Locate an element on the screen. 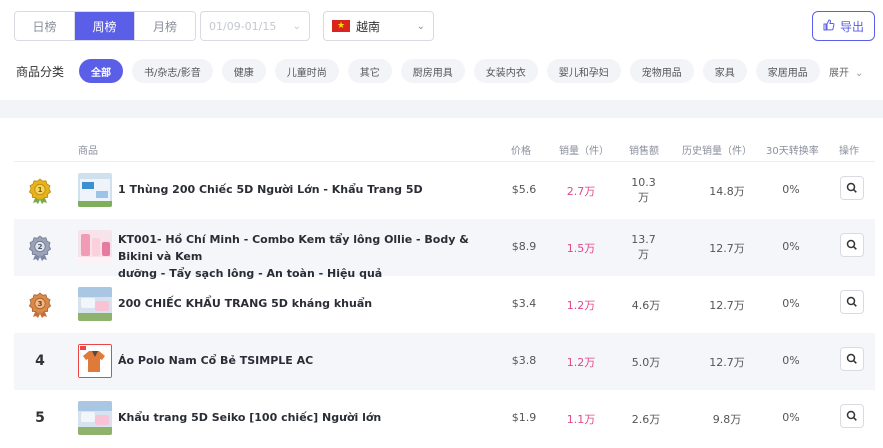  revenue-cell: 10.3 万 is located at coordinates (643, 190).